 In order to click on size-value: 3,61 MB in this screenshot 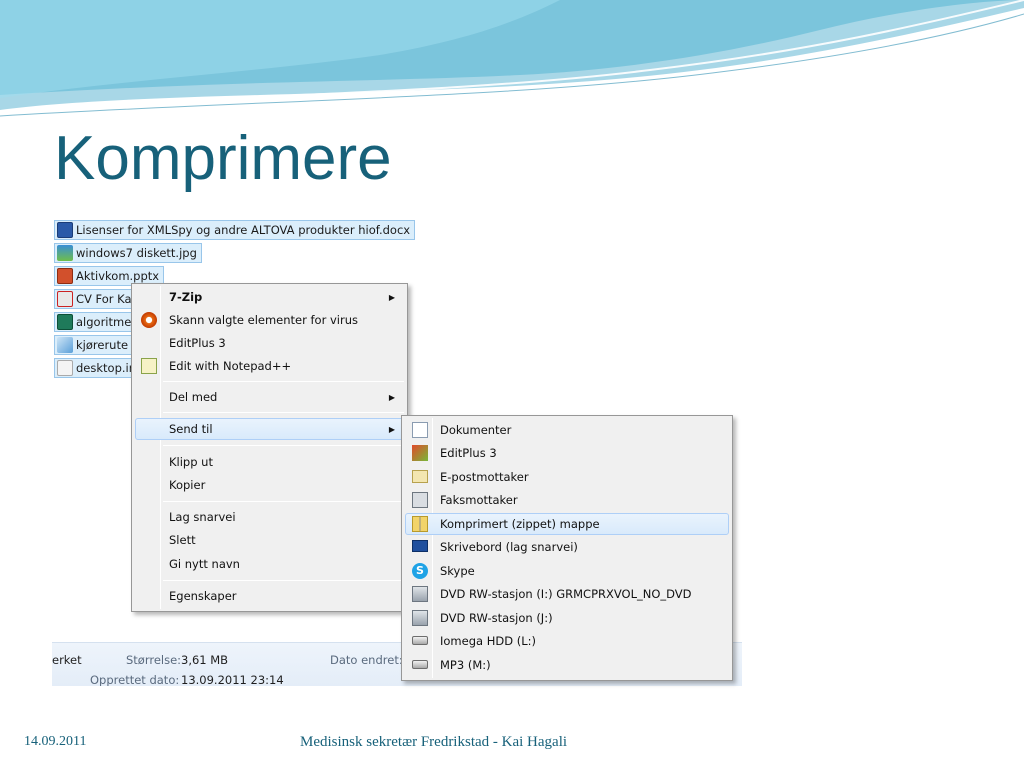, I will do `click(205, 660)`.